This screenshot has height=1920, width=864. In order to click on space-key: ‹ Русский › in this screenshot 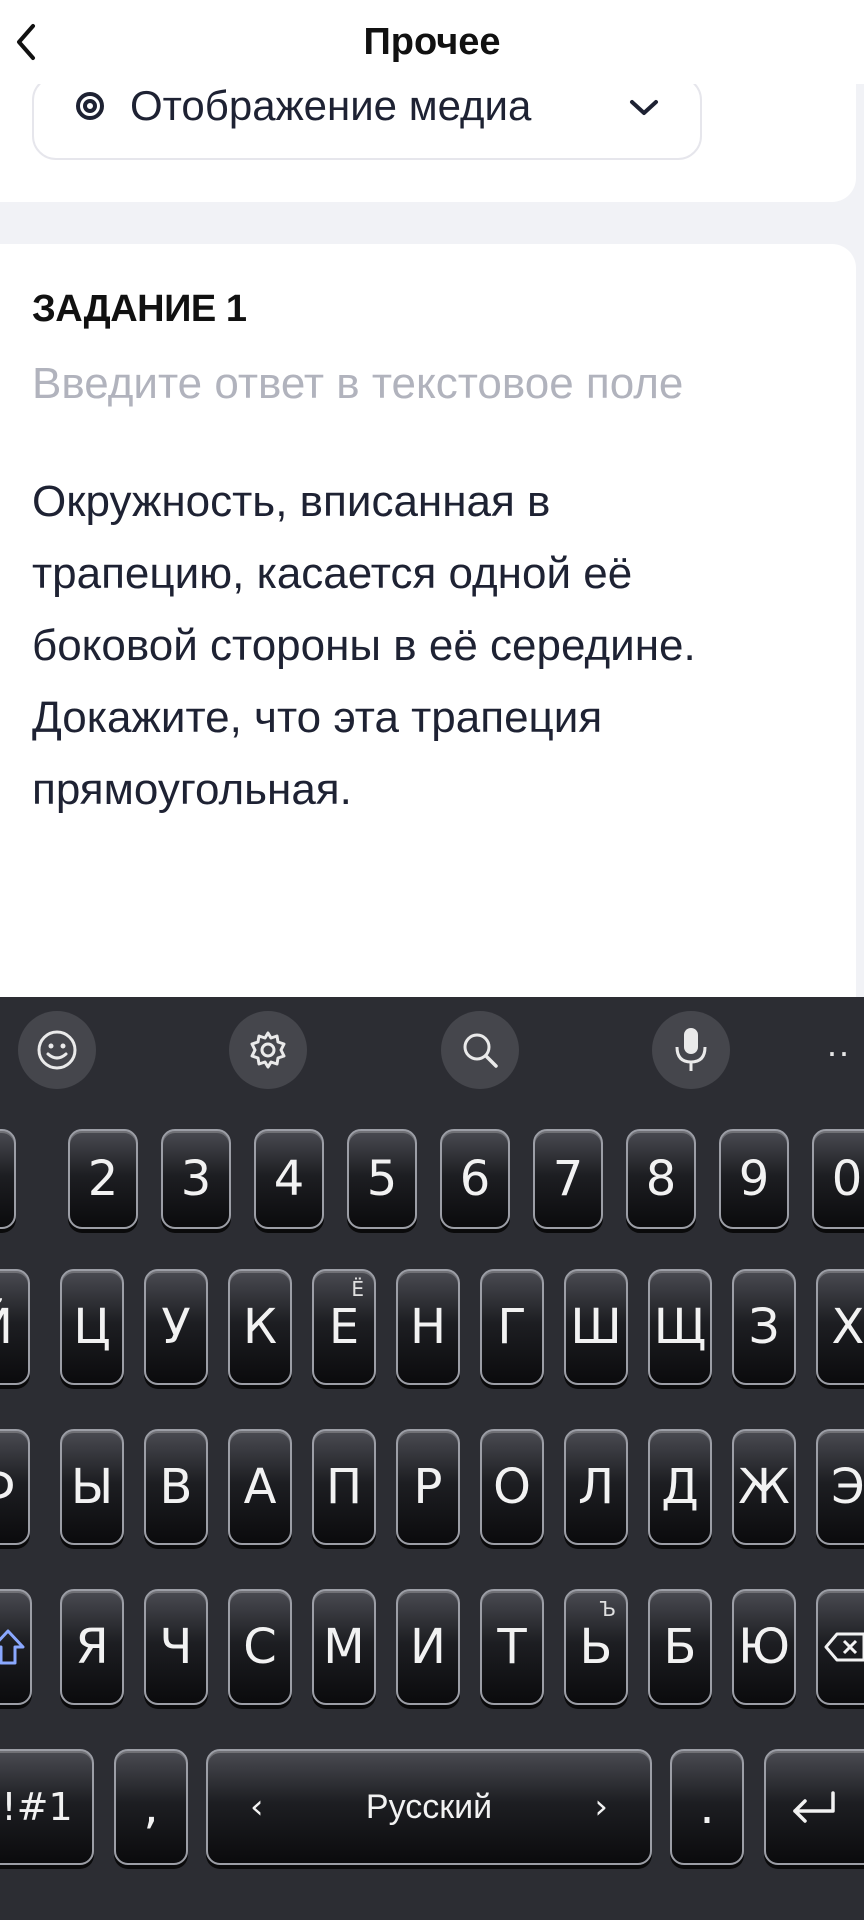, I will do `click(429, 1807)`.